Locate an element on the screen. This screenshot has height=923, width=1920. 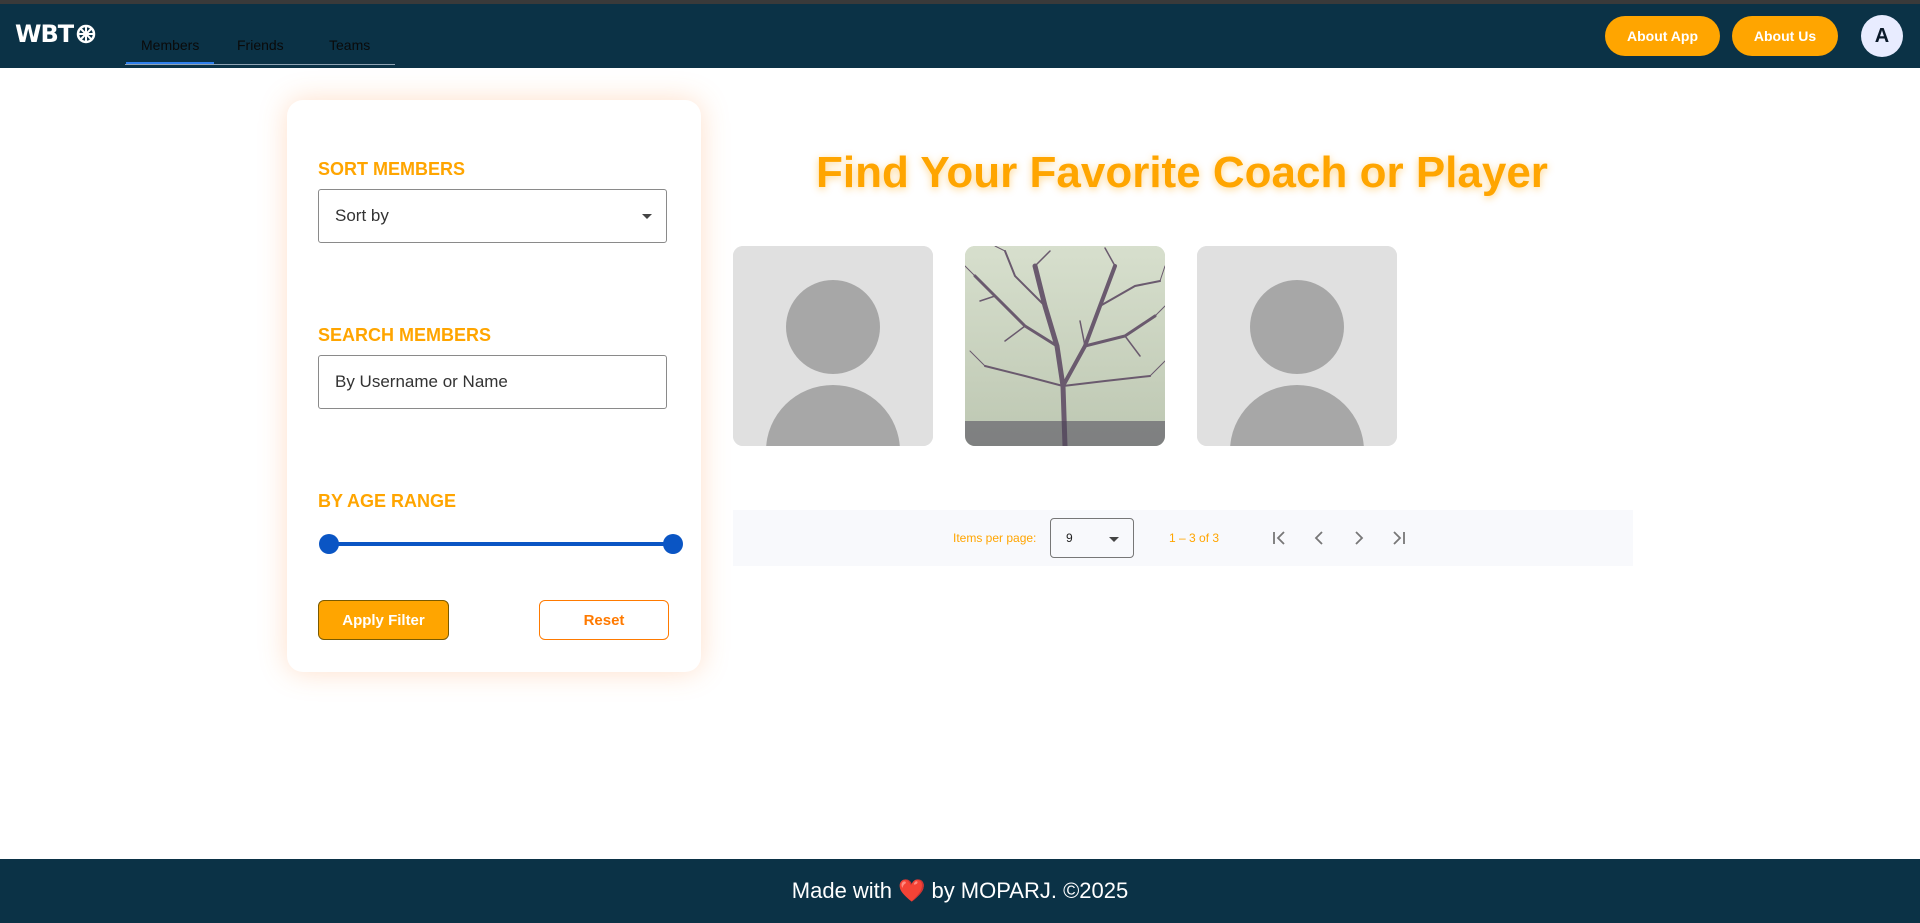
sort-select-value: Sort by is located at coordinates (362, 215).